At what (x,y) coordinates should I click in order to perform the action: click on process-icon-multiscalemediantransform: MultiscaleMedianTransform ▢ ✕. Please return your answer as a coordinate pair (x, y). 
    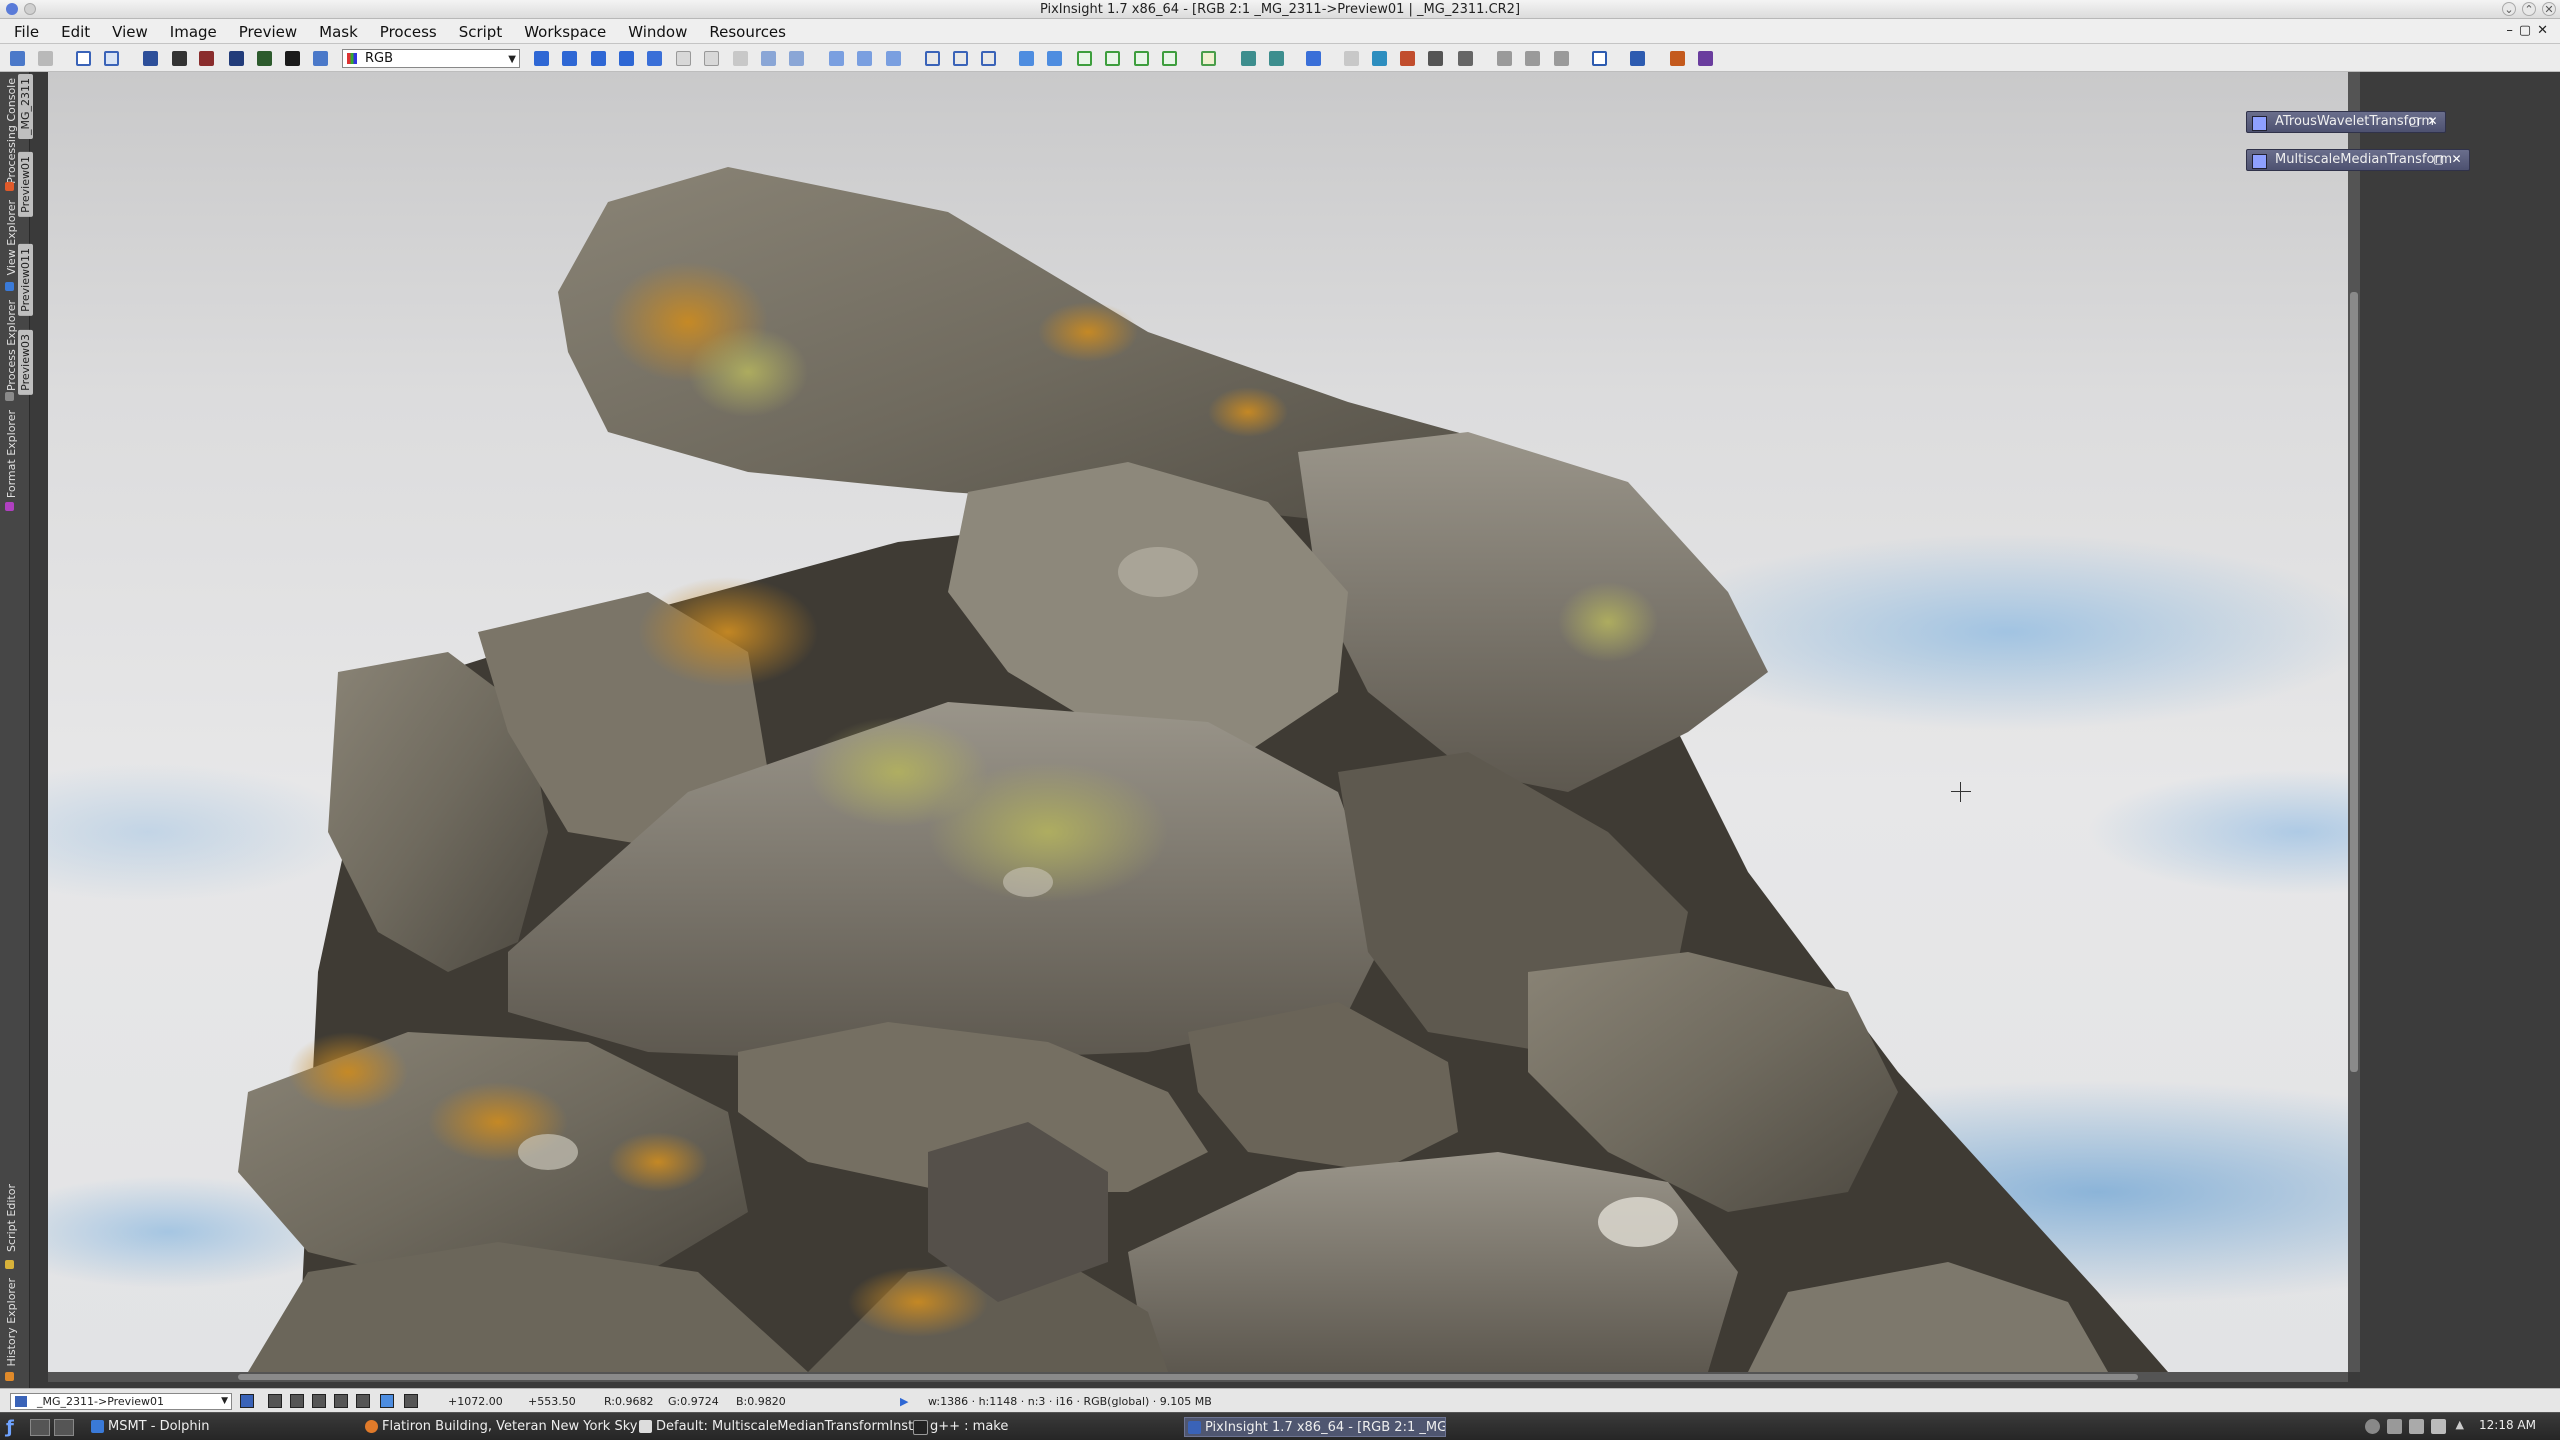
    Looking at the image, I should click on (2358, 160).